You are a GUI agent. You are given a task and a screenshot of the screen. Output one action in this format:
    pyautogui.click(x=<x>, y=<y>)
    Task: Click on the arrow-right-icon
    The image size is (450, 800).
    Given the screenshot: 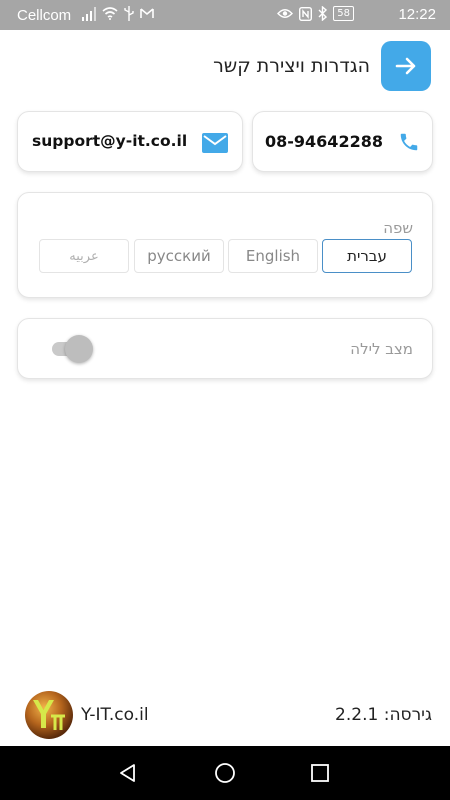 What is the action you would take?
    pyautogui.click(x=405, y=66)
    